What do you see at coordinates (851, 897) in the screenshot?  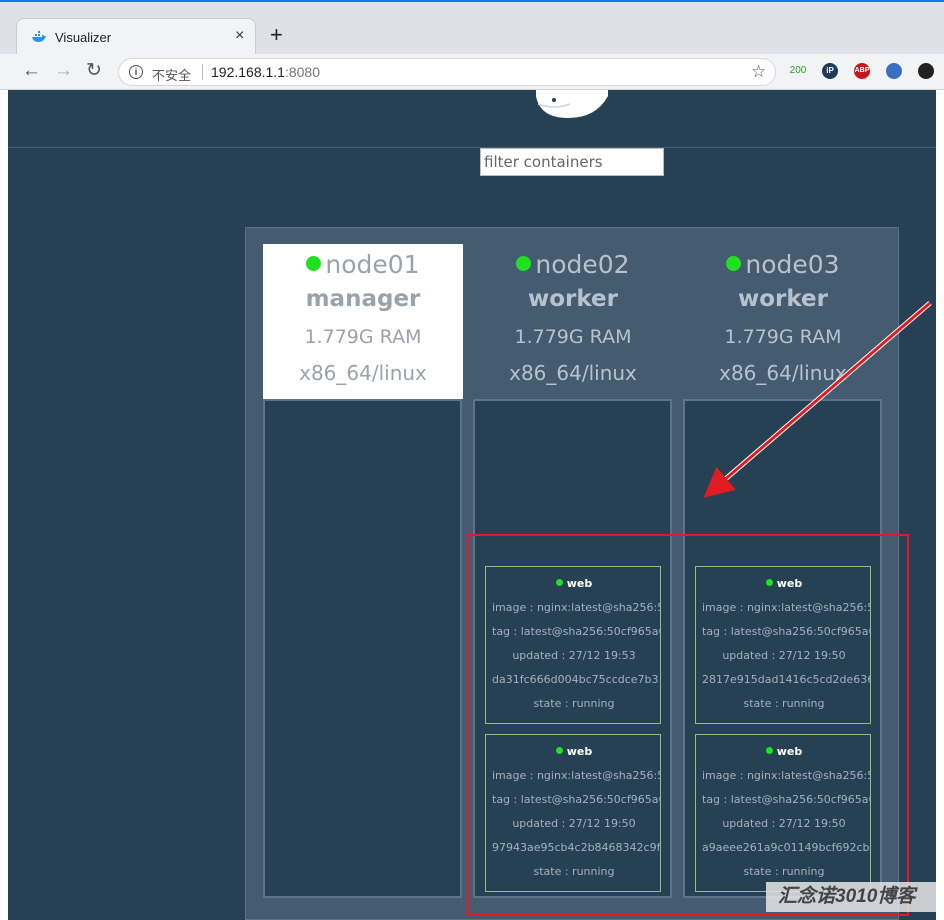 I see `watermark: 汇念诺3010博客` at bounding box center [851, 897].